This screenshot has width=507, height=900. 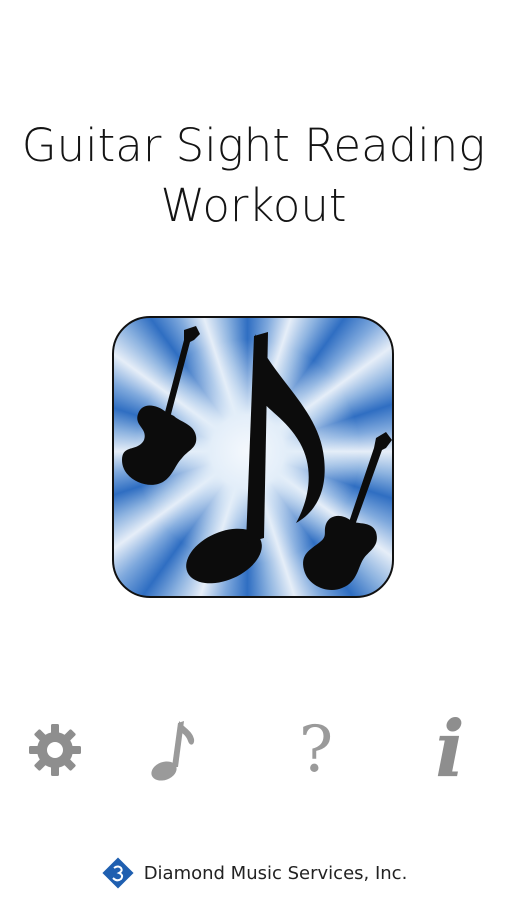 I want to click on info-icon: i, so click(x=450, y=749).